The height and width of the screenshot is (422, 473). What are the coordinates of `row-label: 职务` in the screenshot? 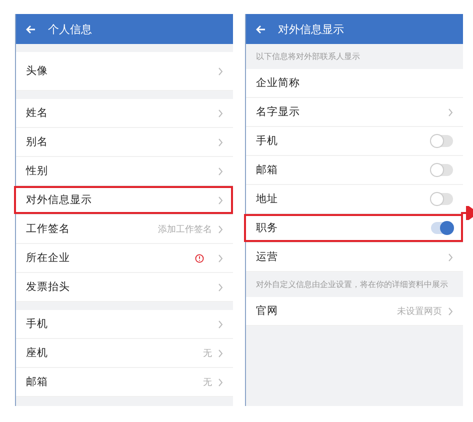 It's located at (267, 228).